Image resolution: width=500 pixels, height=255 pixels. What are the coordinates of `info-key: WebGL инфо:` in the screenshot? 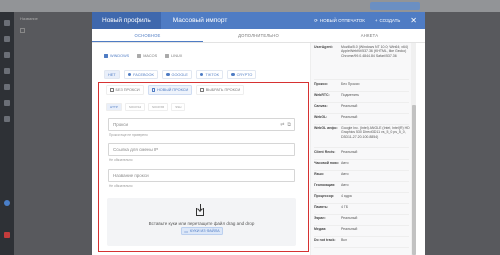 It's located at (326, 128).